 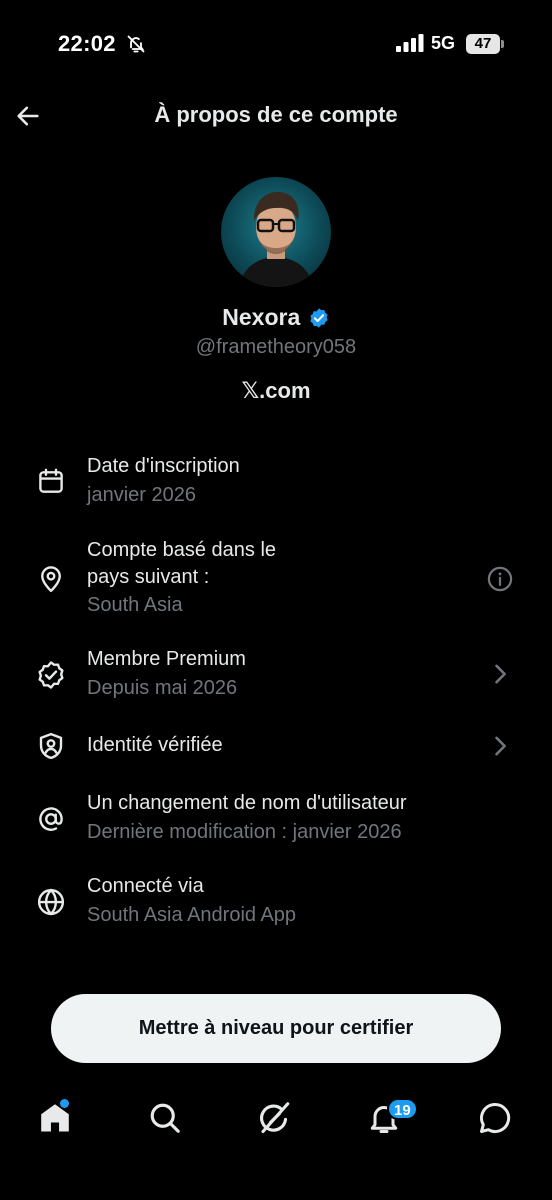 What do you see at coordinates (51, 579) in the screenshot?
I see `location-pin-icon` at bounding box center [51, 579].